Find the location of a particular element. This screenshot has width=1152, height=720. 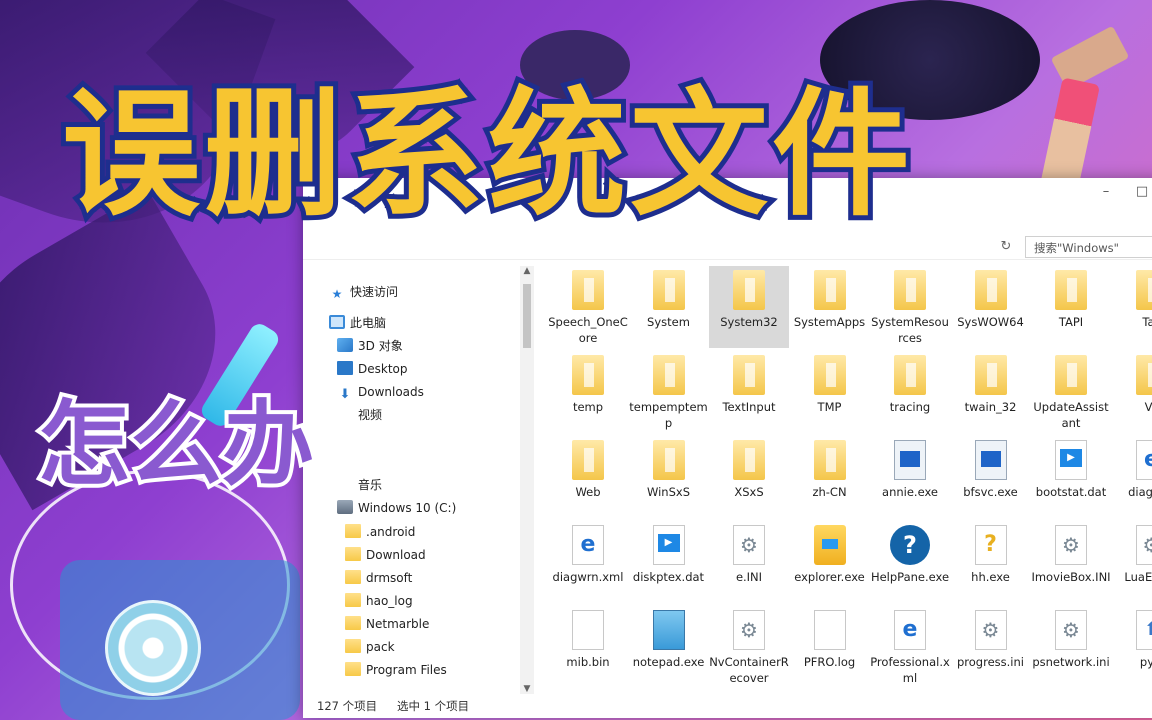

file-item: UpdateAssistant is located at coordinates (1071, 392).